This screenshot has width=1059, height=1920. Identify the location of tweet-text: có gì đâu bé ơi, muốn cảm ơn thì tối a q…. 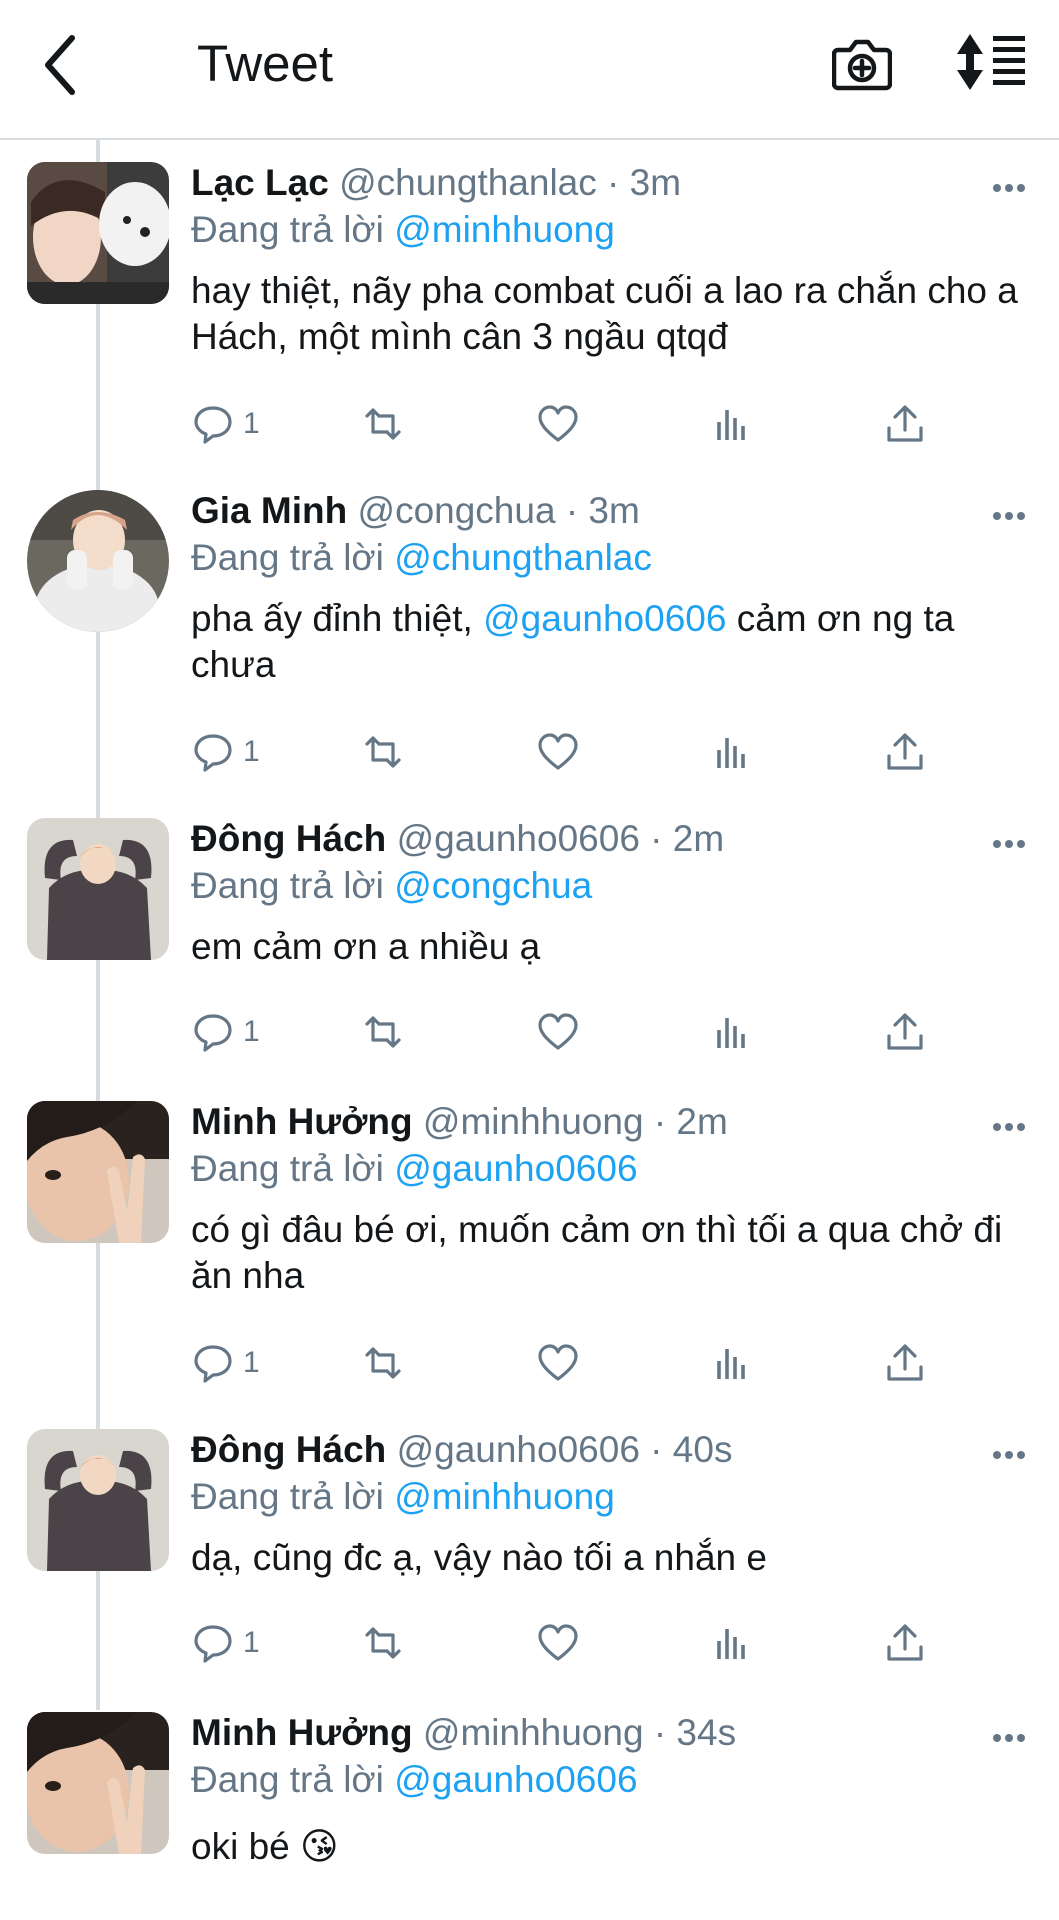
(610, 1253).